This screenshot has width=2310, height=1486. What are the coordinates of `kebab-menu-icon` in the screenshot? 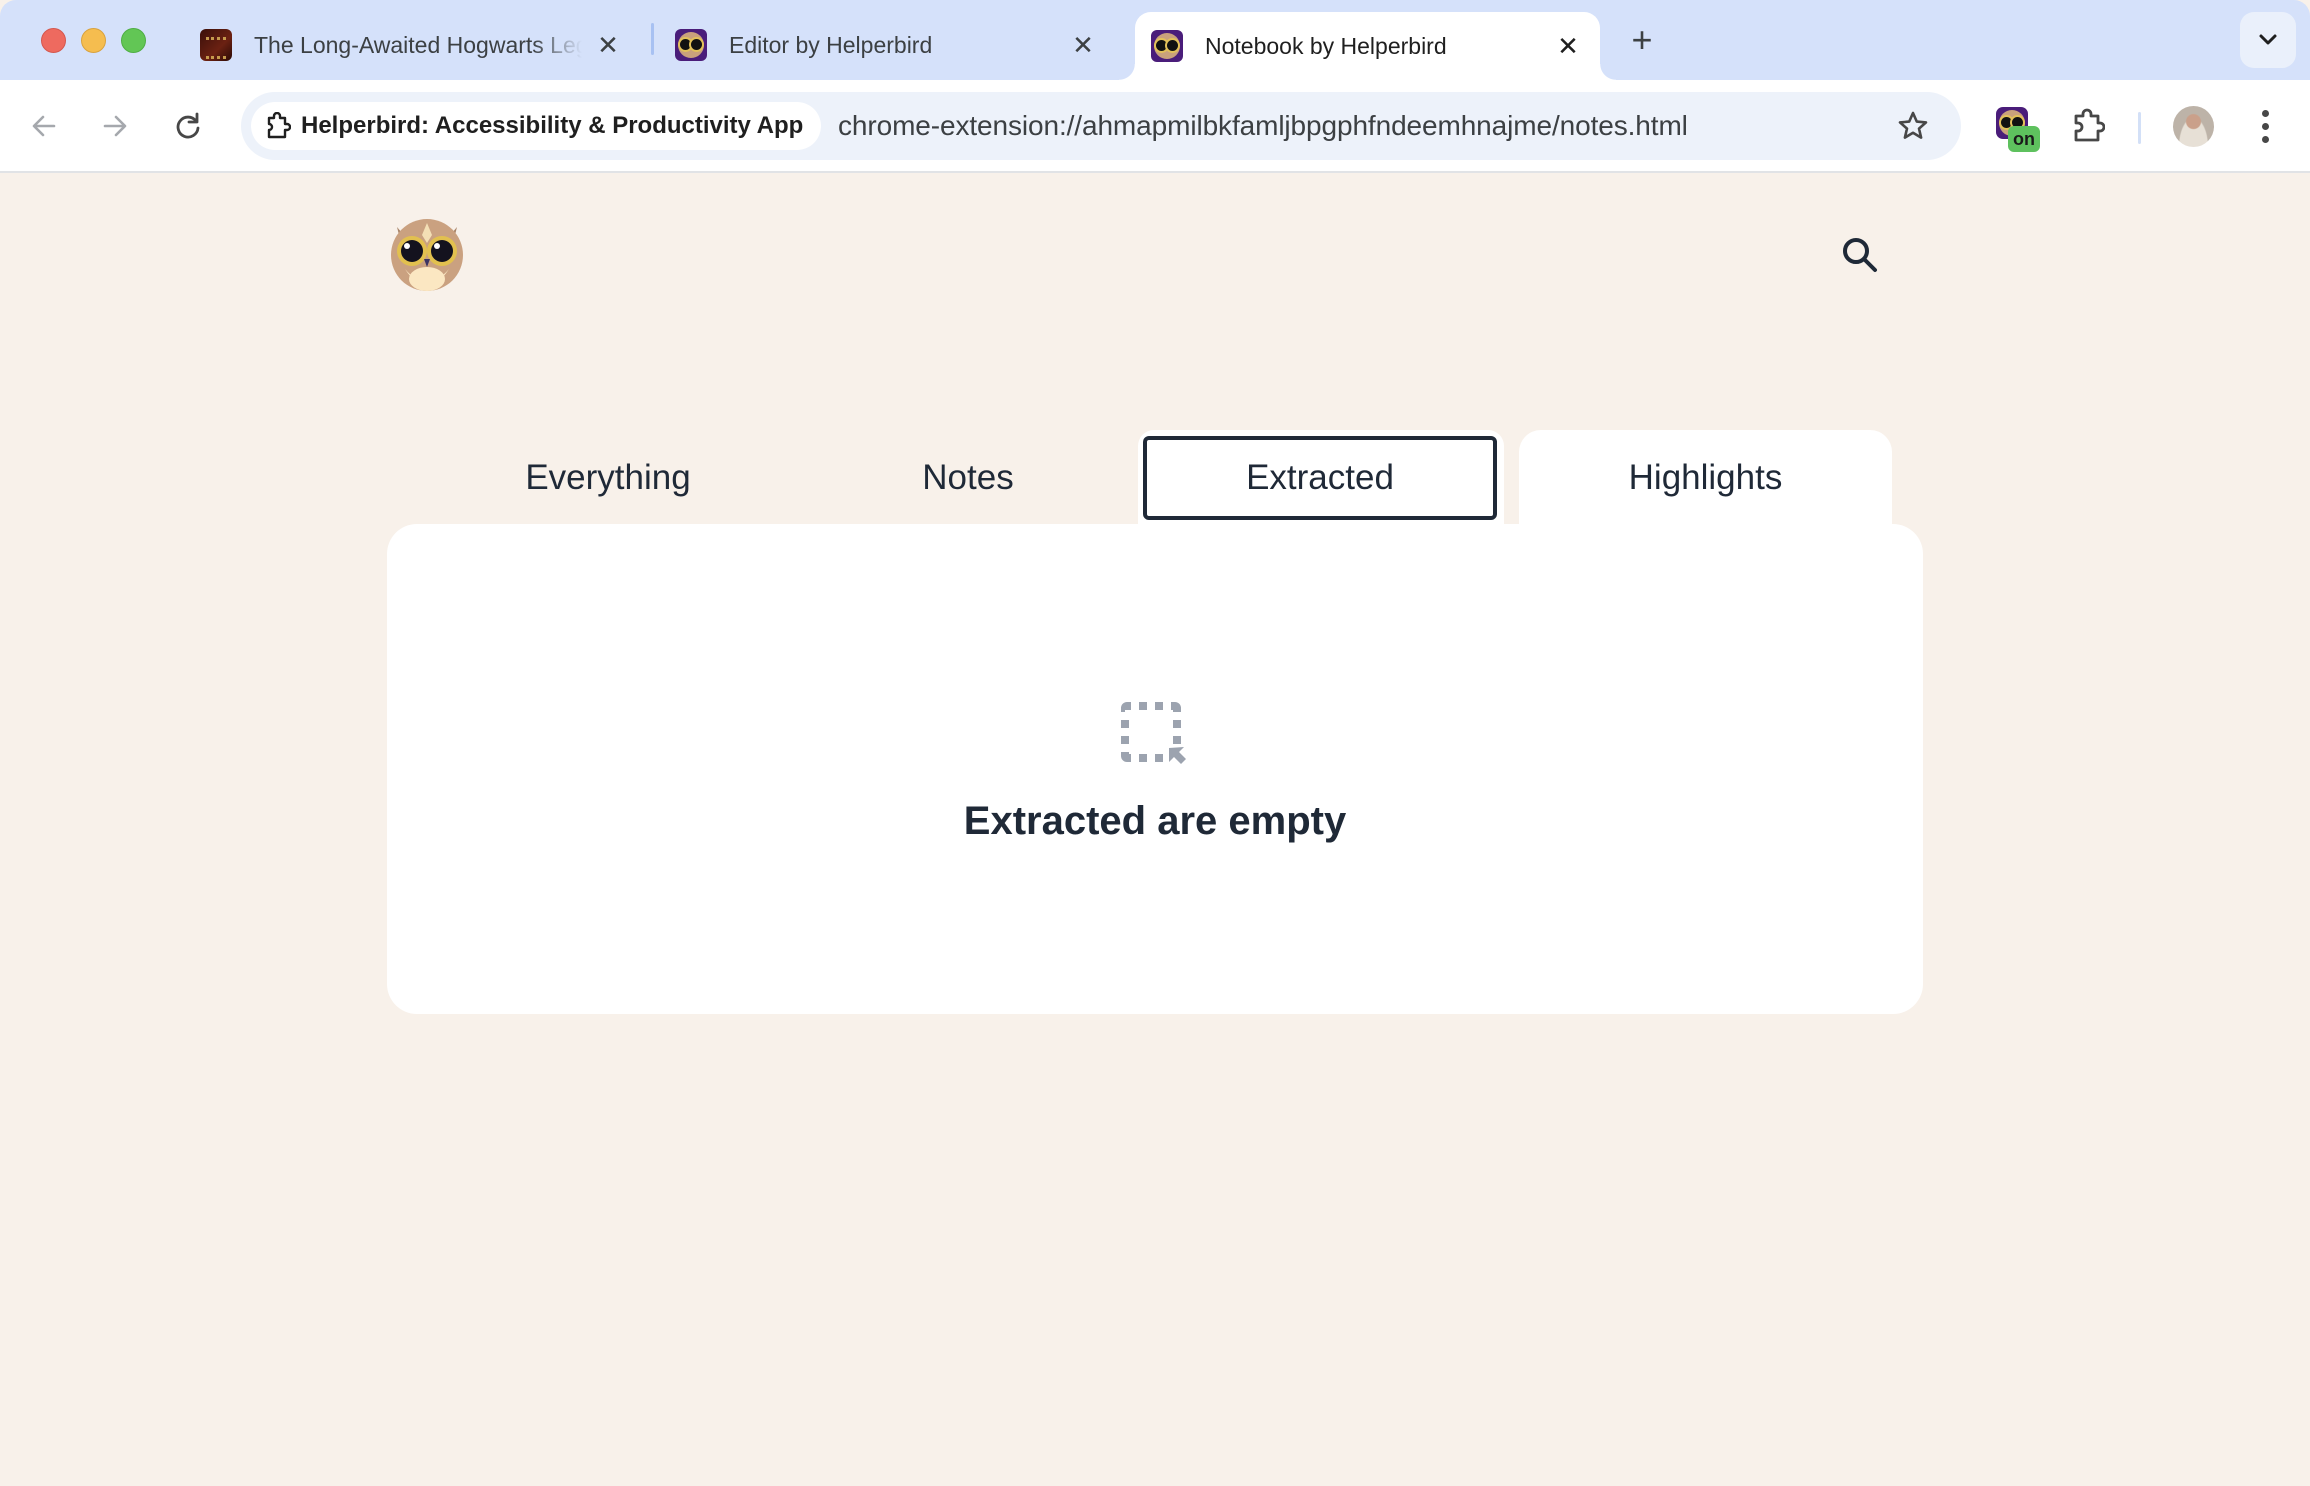 It's located at (2265, 113).